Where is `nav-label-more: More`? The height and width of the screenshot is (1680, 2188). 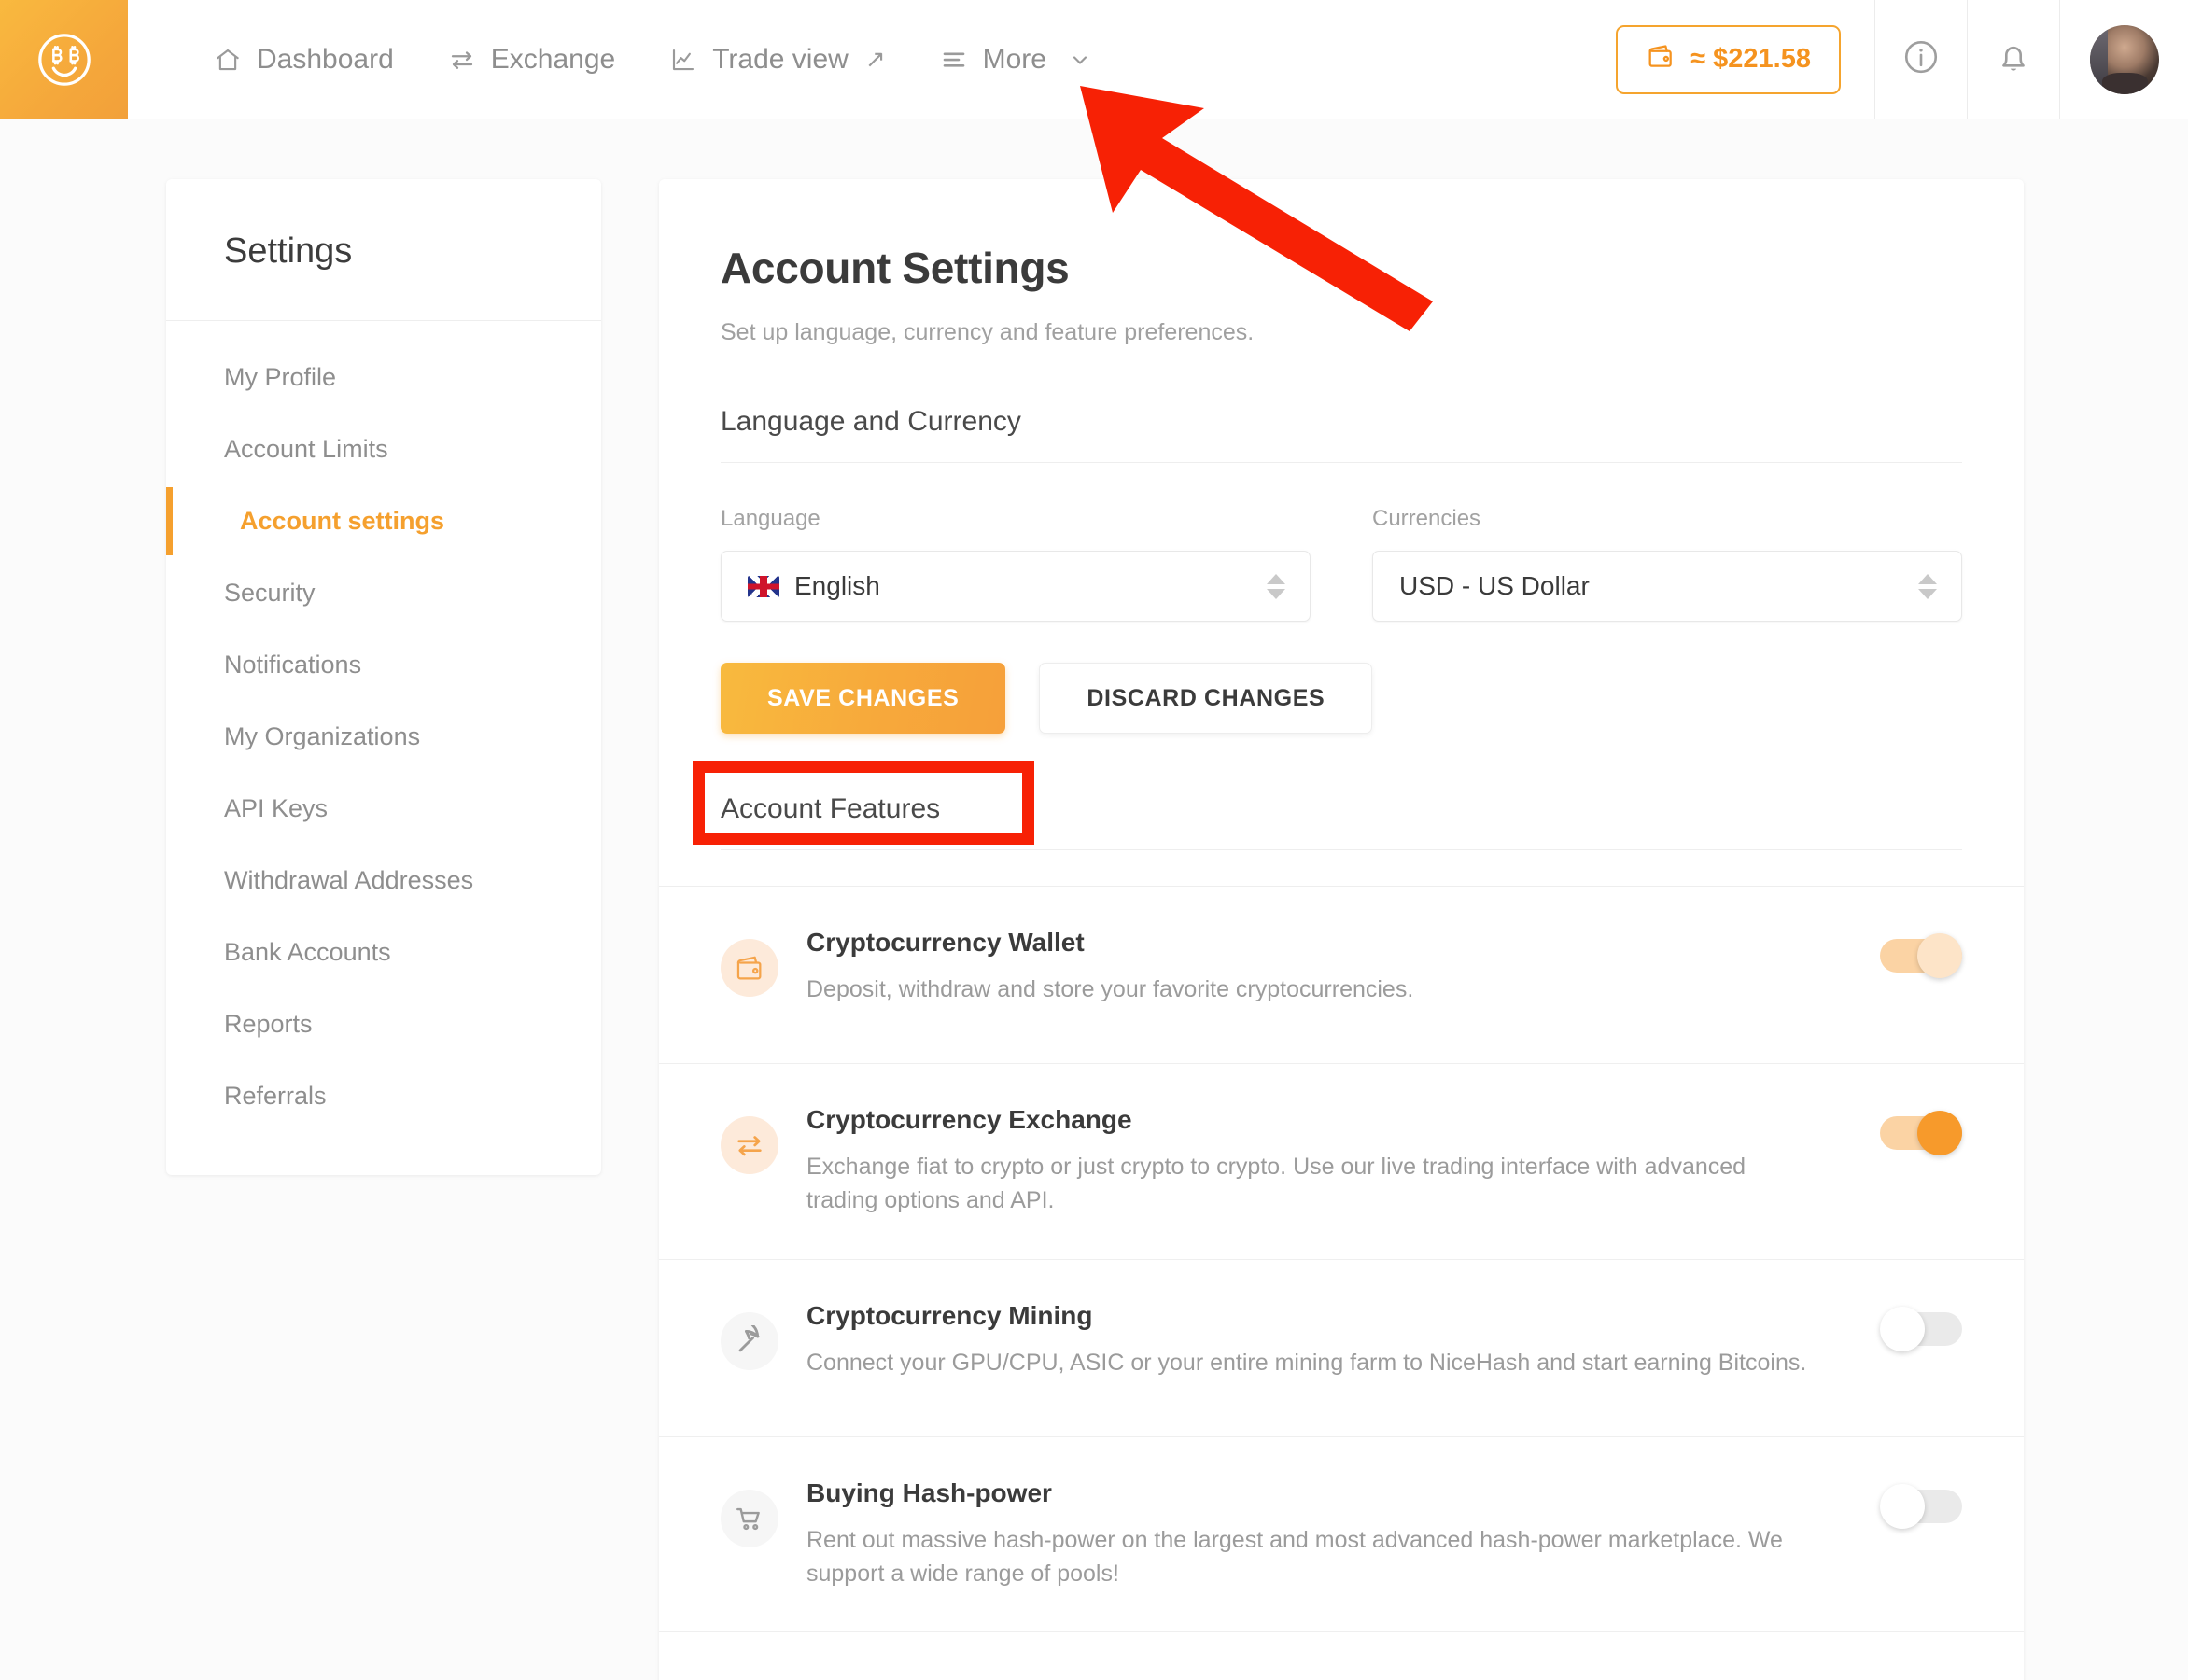 nav-label-more: More is located at coordinates (1014, 59).